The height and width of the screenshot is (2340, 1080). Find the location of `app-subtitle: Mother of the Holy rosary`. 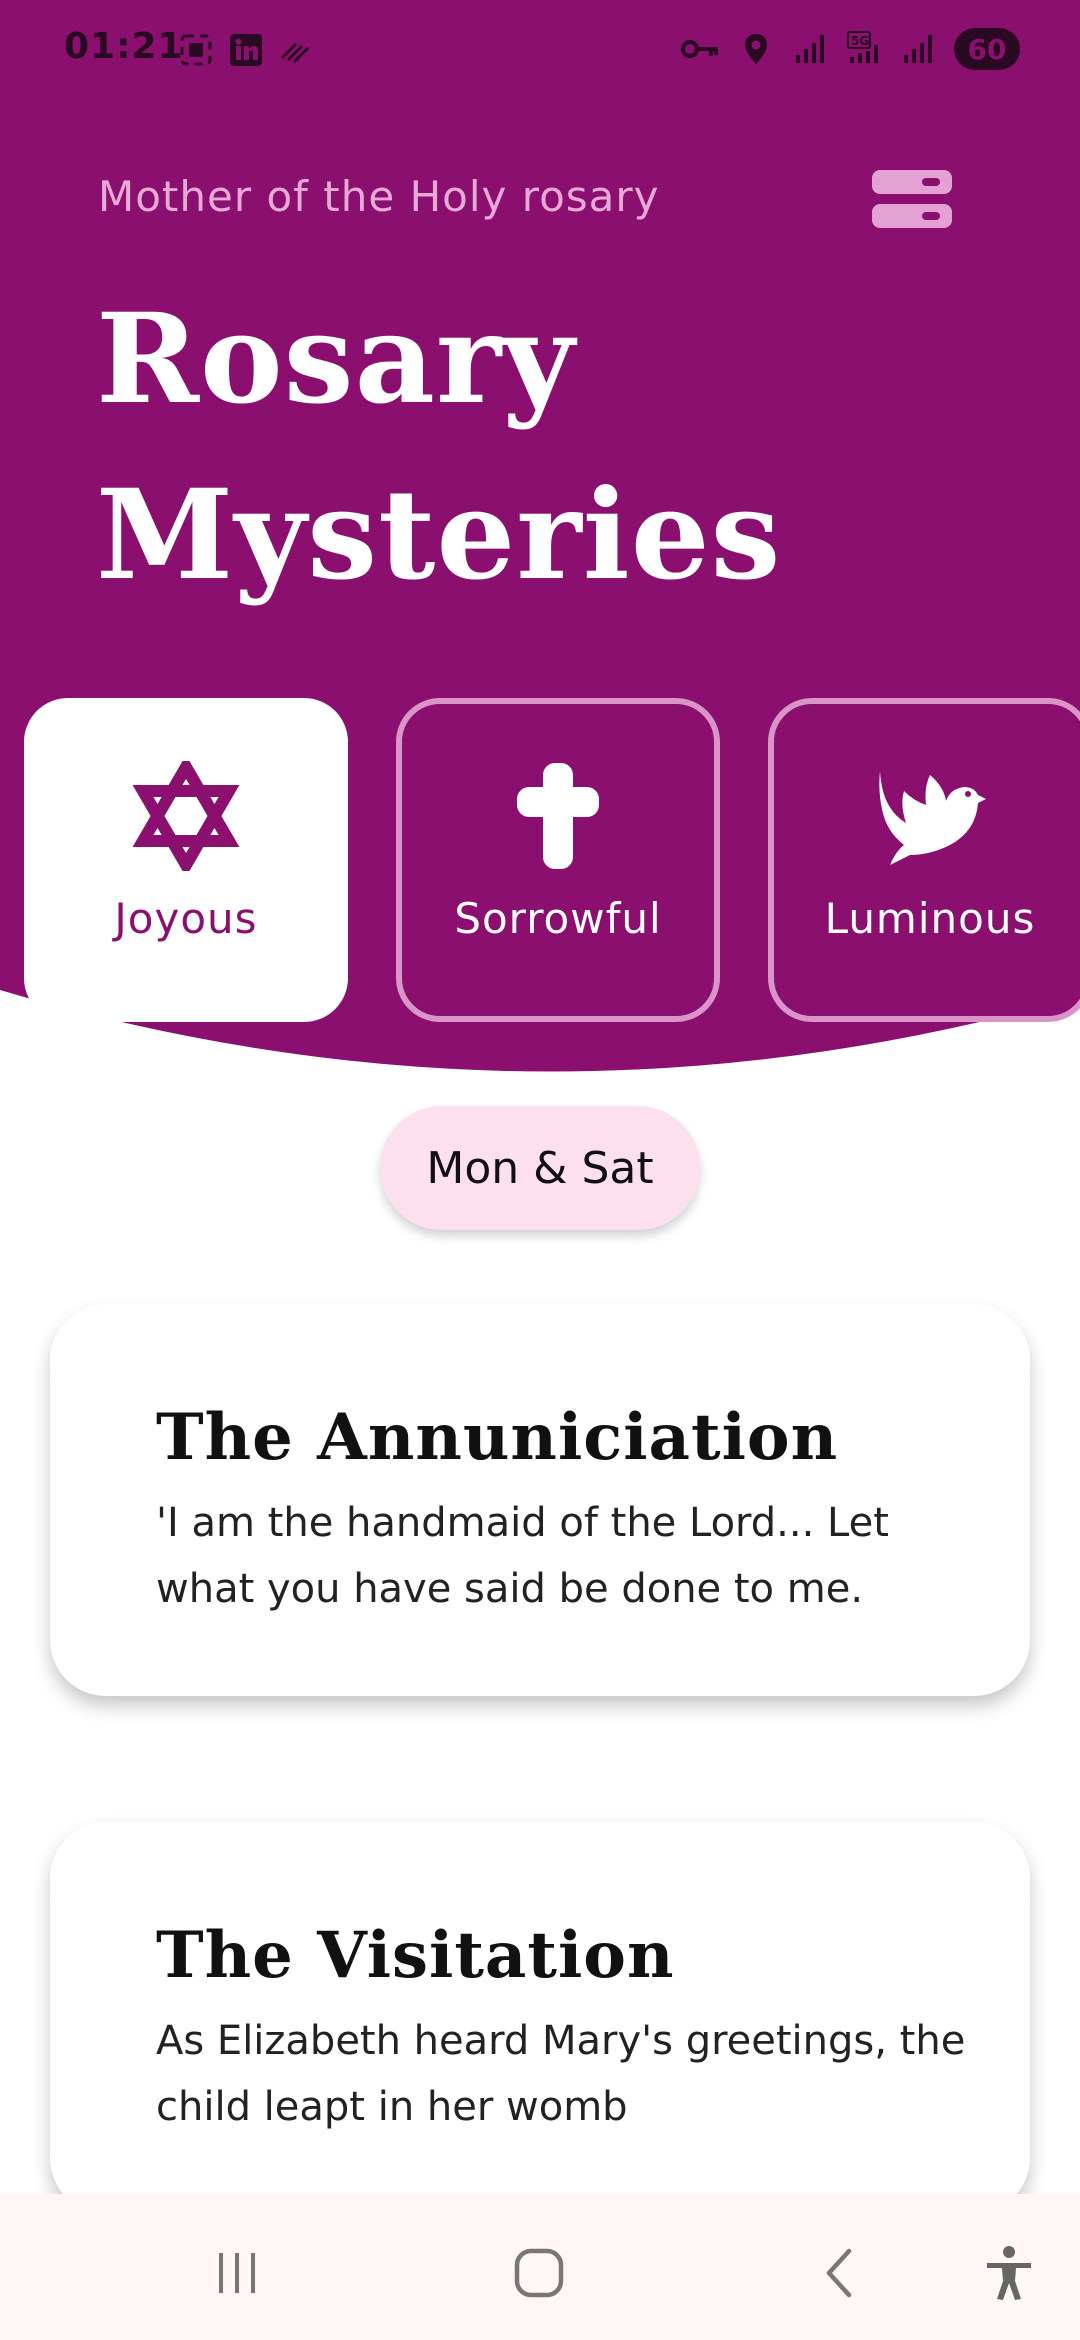

app-subtitle: Mother of the Holy rosary is located at coordinates (379, 196).